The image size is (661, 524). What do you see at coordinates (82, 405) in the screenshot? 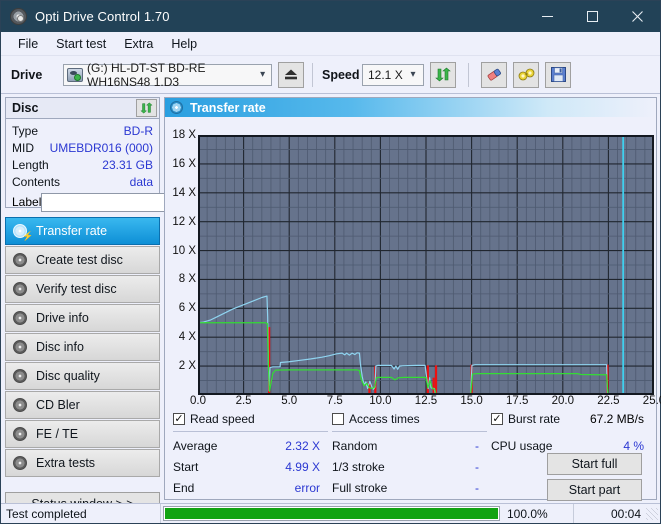
I see `sidebar-item-cd-bler: CD Bler` at bounding box center [82, 405].